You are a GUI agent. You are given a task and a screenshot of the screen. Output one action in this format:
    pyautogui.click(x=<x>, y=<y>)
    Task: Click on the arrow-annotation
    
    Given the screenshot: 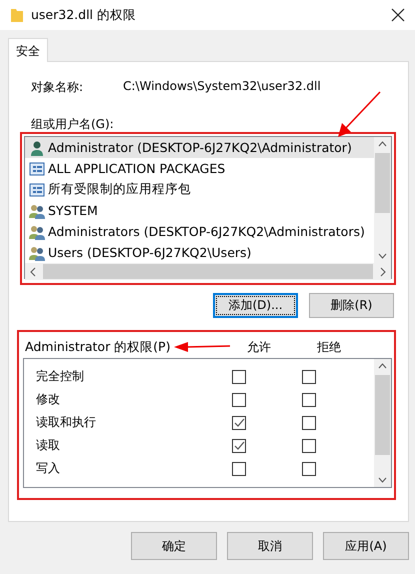 What is the action you would take?
    pyautogui.click(x=202, y=347)
    